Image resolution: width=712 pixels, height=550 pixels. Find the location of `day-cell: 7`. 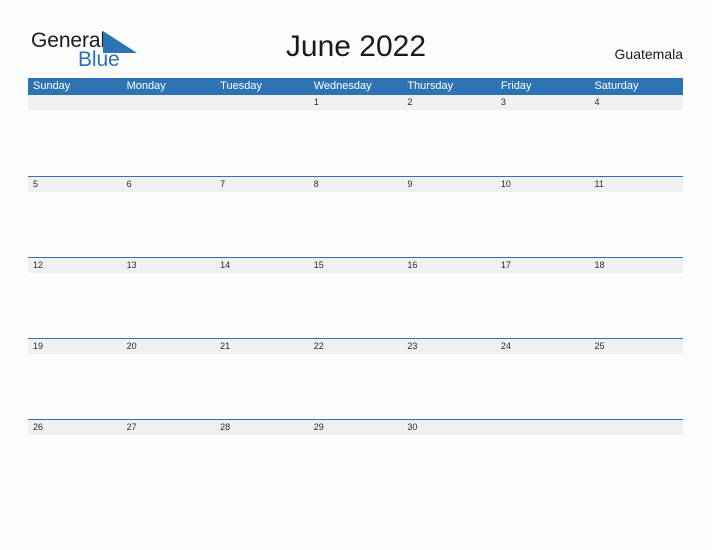

day-cell: 7 is located at coordinates (262, 184).